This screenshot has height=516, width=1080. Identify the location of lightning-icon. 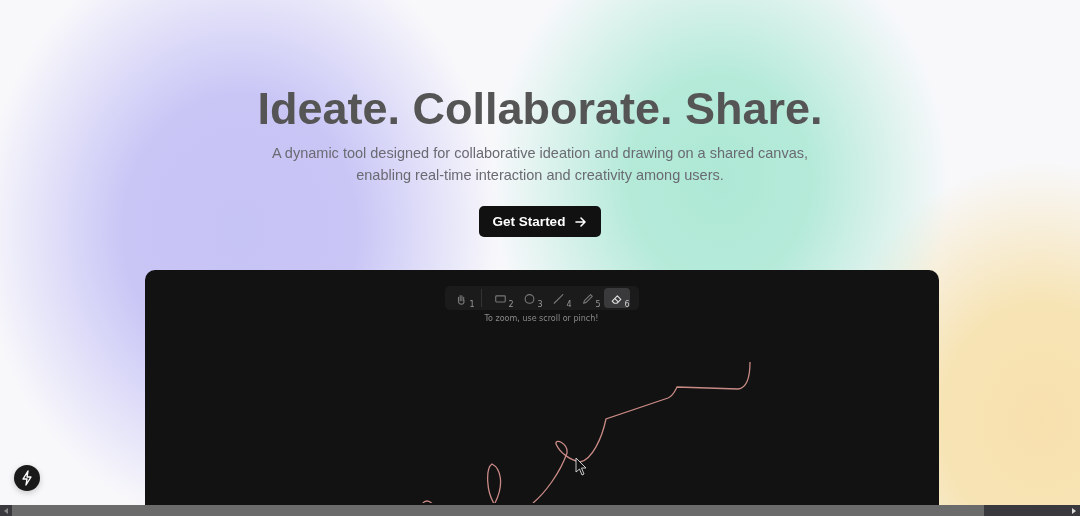
(27, 478).